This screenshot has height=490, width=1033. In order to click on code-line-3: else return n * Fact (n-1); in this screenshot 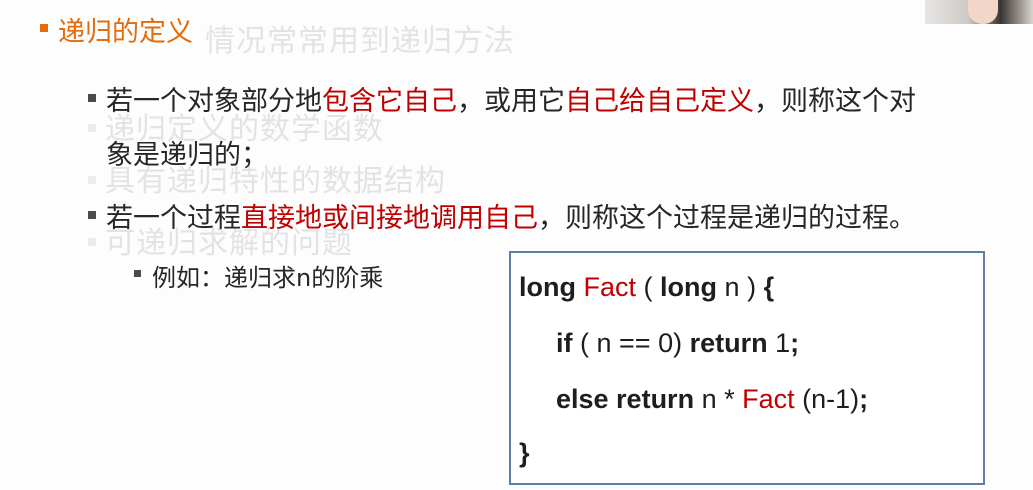, I will do `click(712, 399)`.